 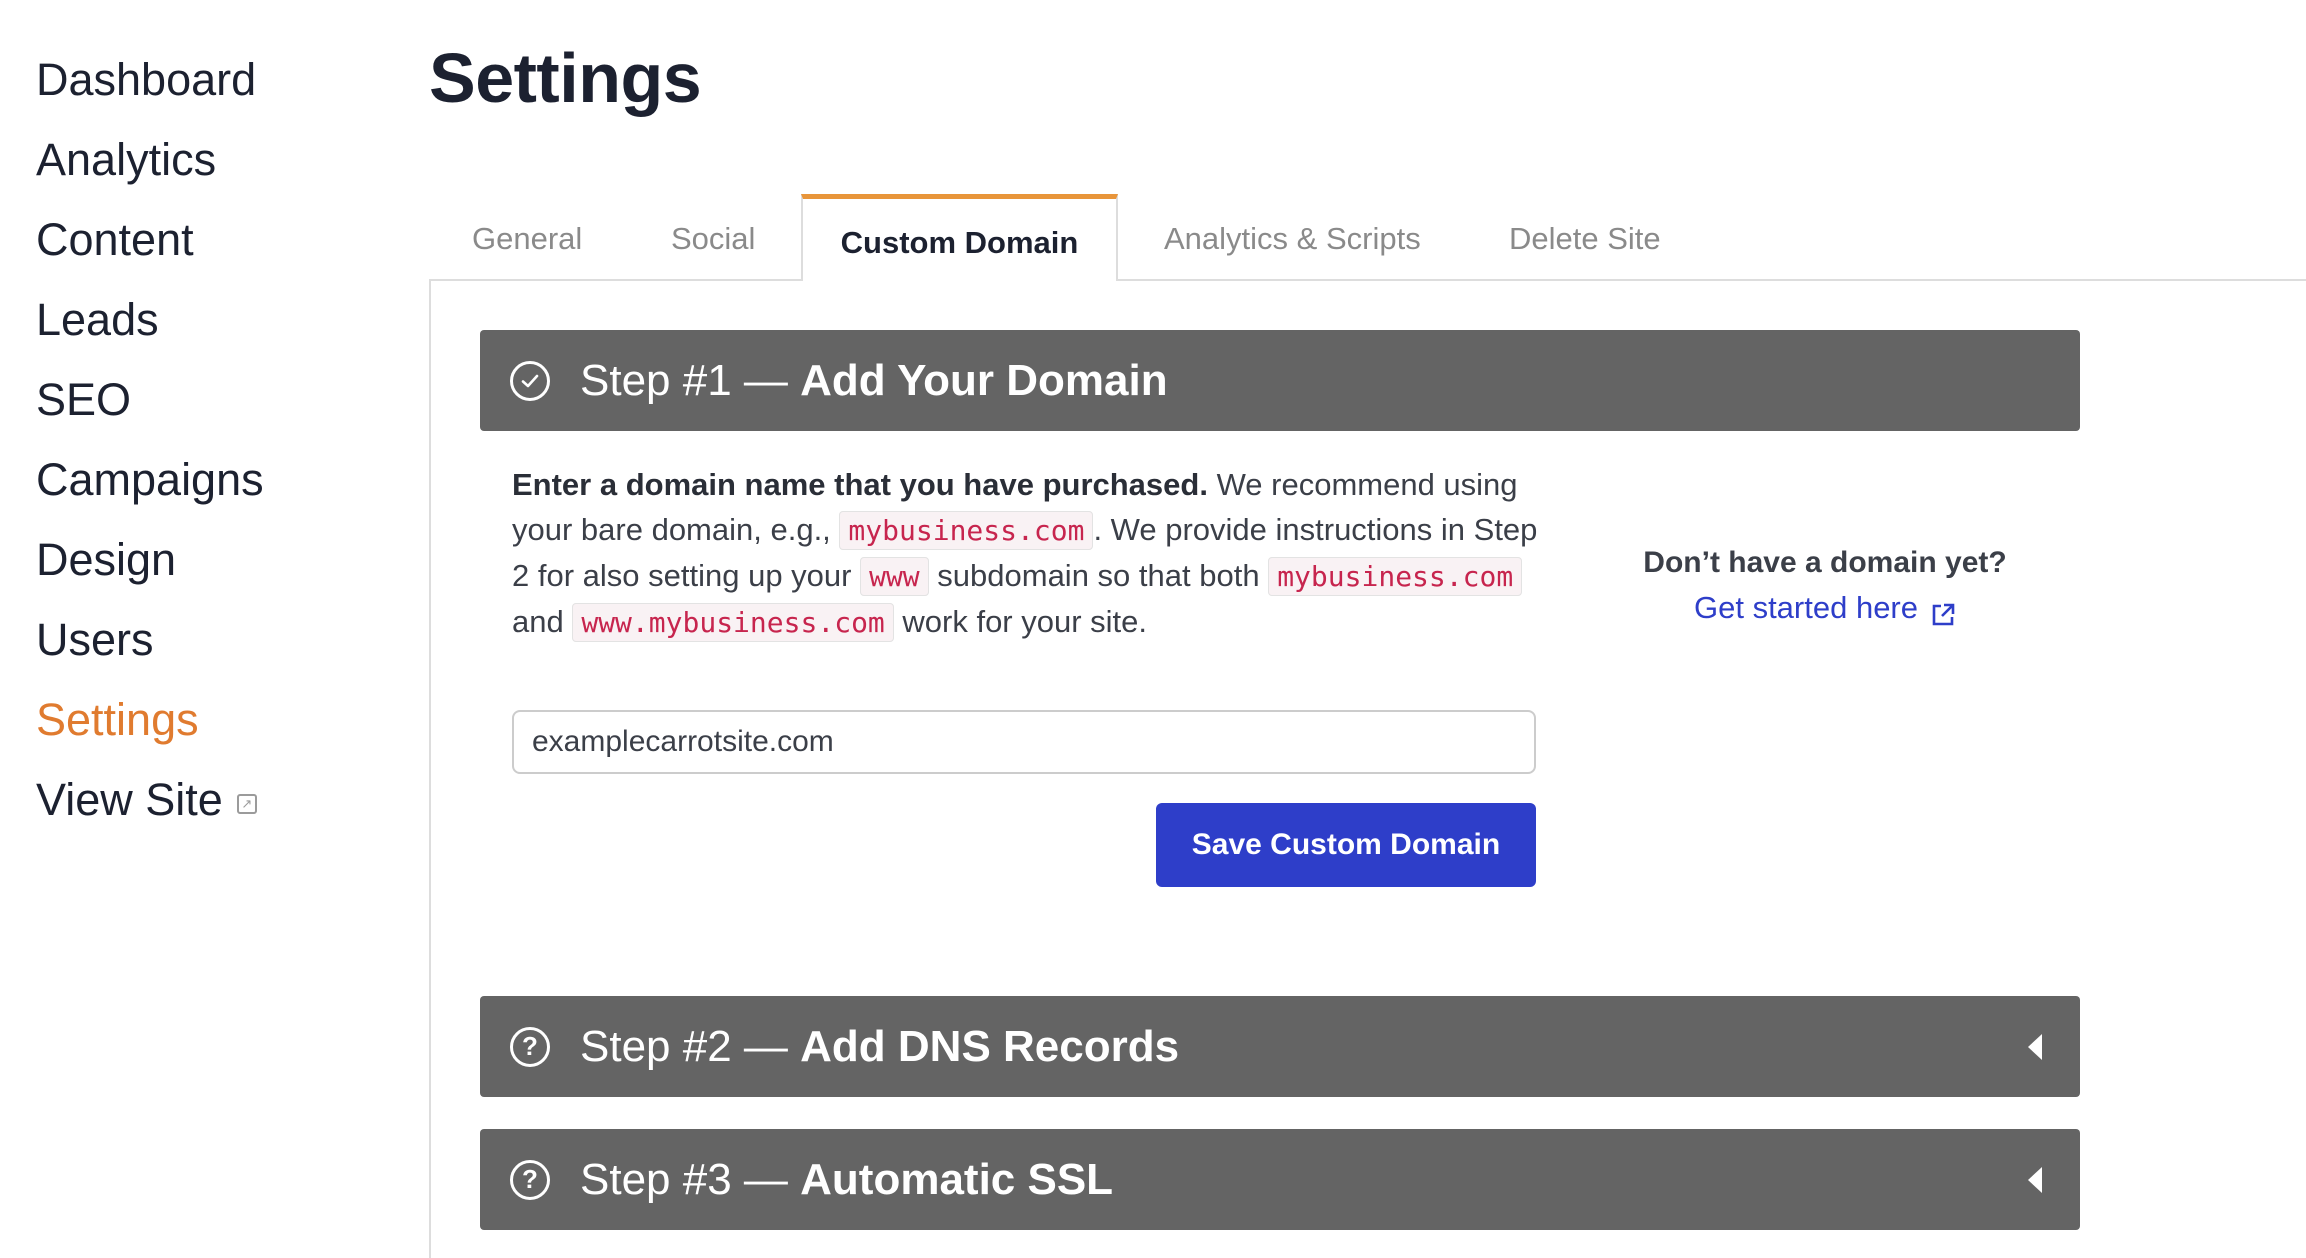 I want to click on custom-domain-input, so click(x=1024, y=742).